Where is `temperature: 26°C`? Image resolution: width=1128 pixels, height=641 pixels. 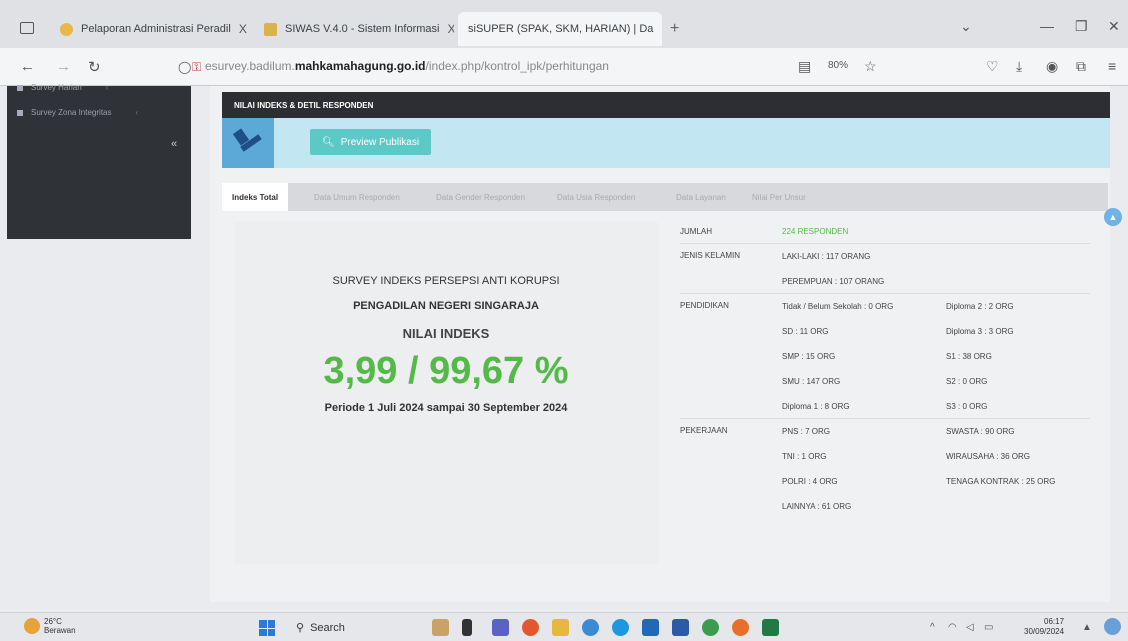
temperature: 26°C is located at coordinates (53, 621).